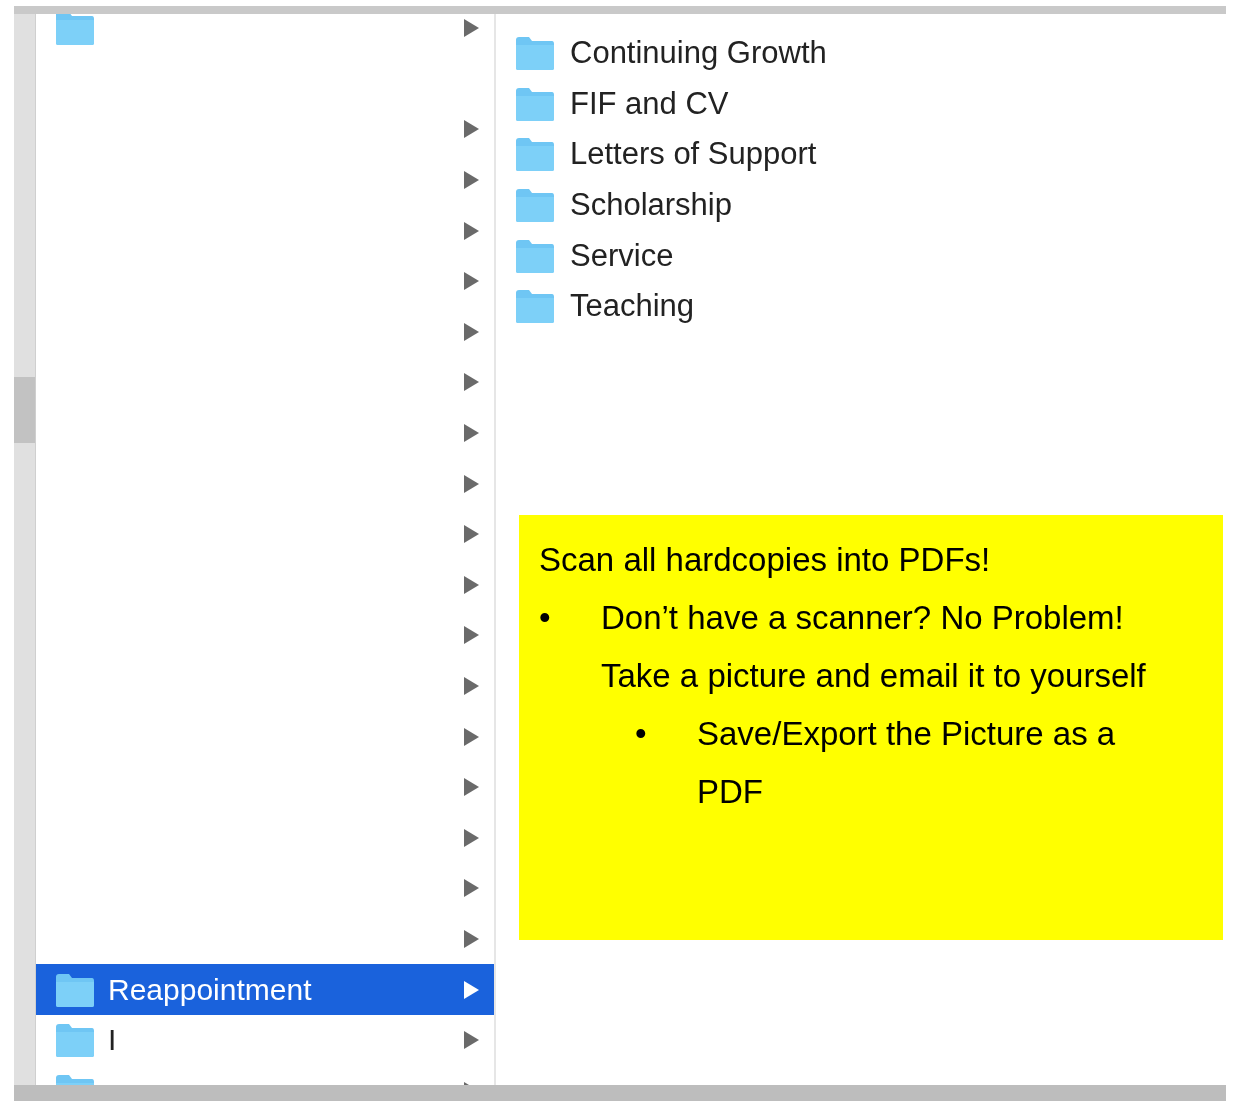 The height and width of the screenshot is (1101, 1238). I want to click on note-heading: Scan all hardcopies into PDFs!, so click(765, 560).